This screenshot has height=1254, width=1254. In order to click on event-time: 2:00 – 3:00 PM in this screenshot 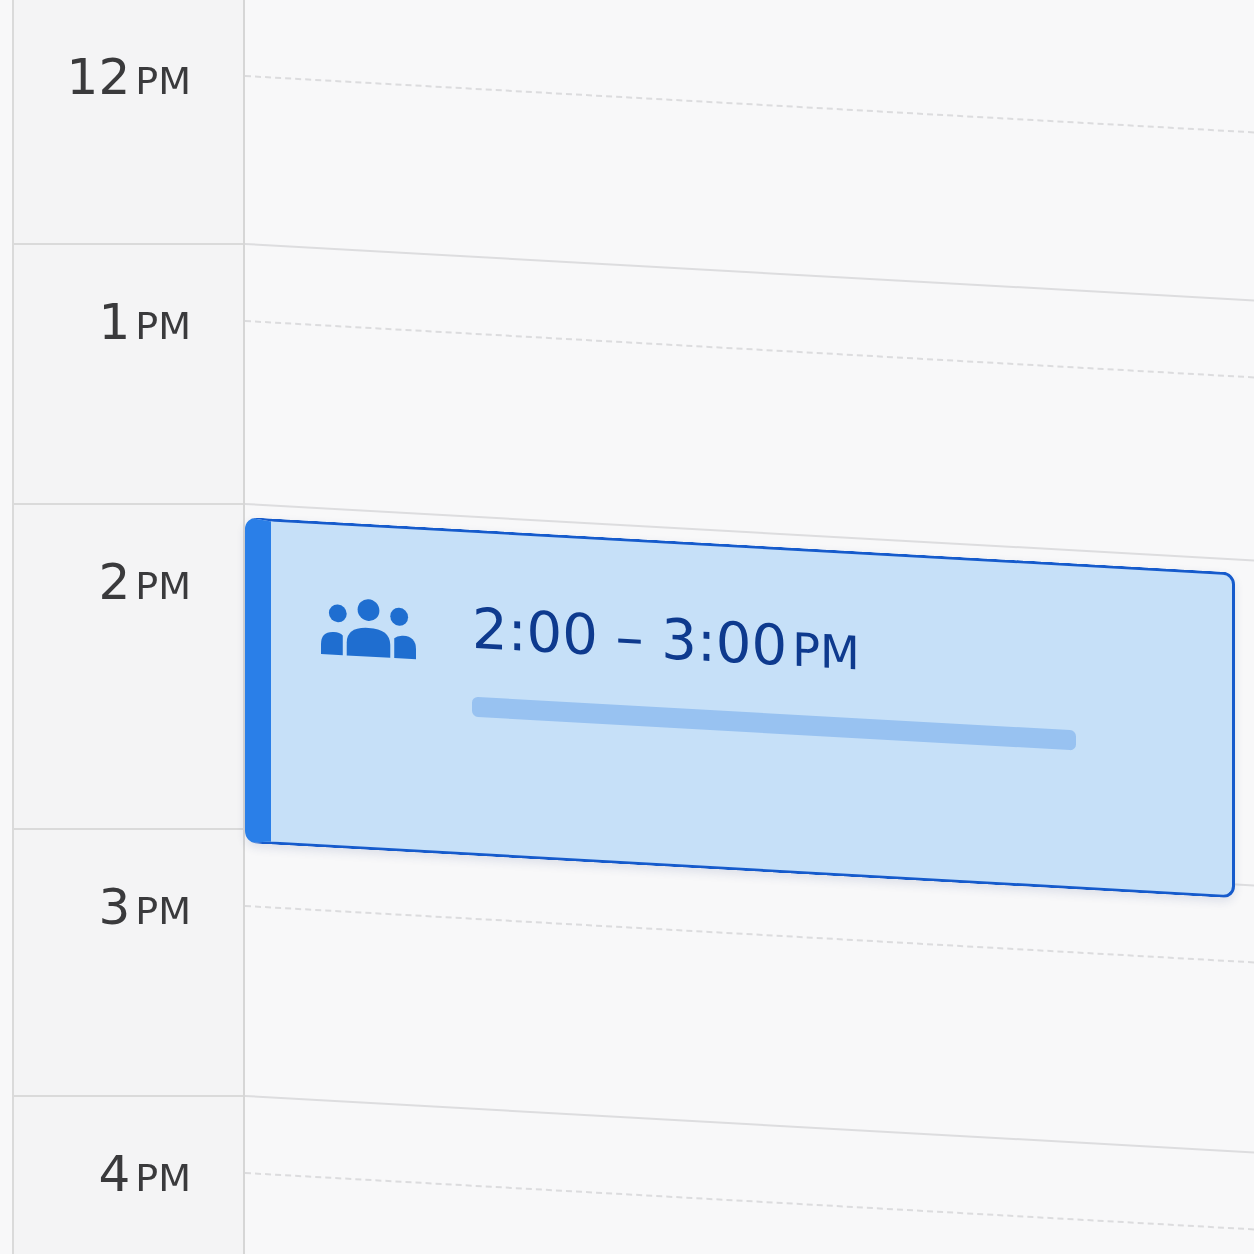, I will do `click(666, 639)`.